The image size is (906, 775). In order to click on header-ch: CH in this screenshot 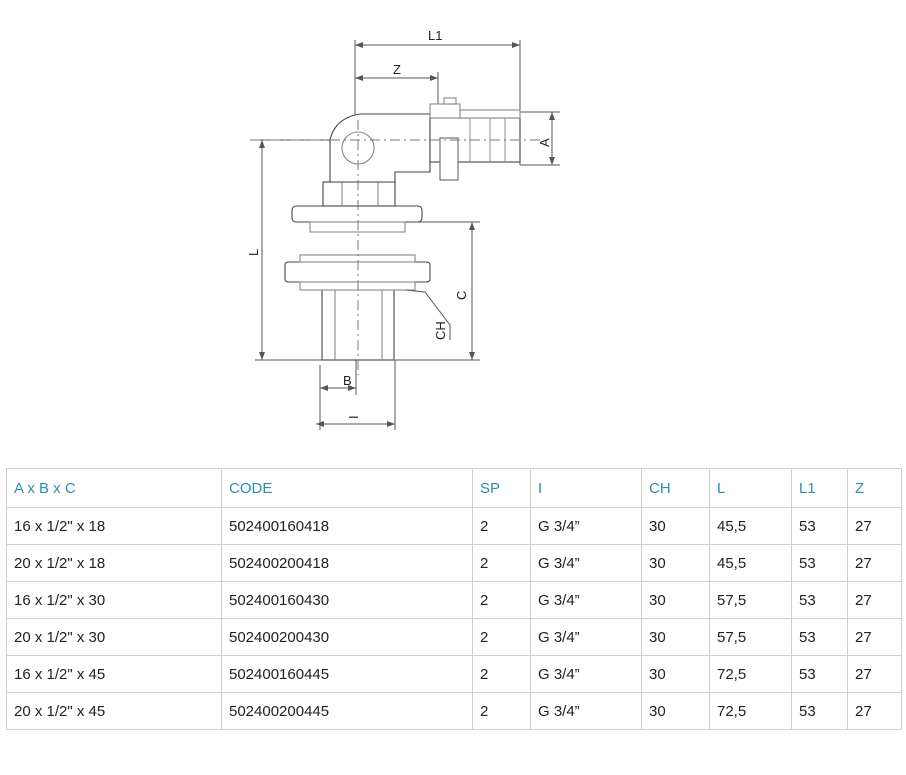, I will do `click(675, 488)`.